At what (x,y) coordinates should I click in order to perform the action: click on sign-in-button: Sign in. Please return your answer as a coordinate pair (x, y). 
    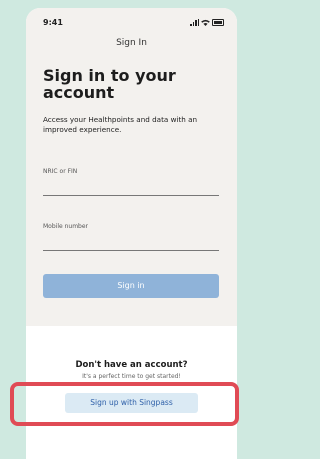
    Looking at the image, I should click on (131, 286).